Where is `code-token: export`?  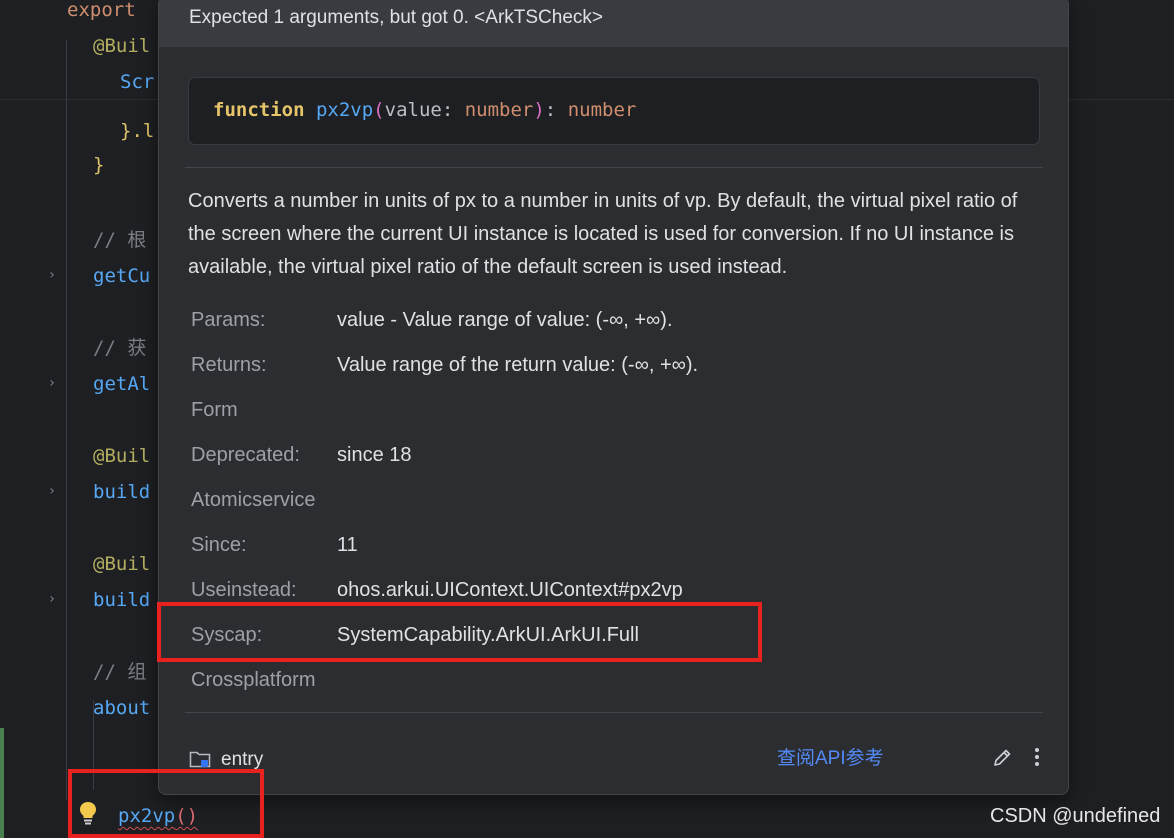
code-token: export is located at coordinates (101, 10).